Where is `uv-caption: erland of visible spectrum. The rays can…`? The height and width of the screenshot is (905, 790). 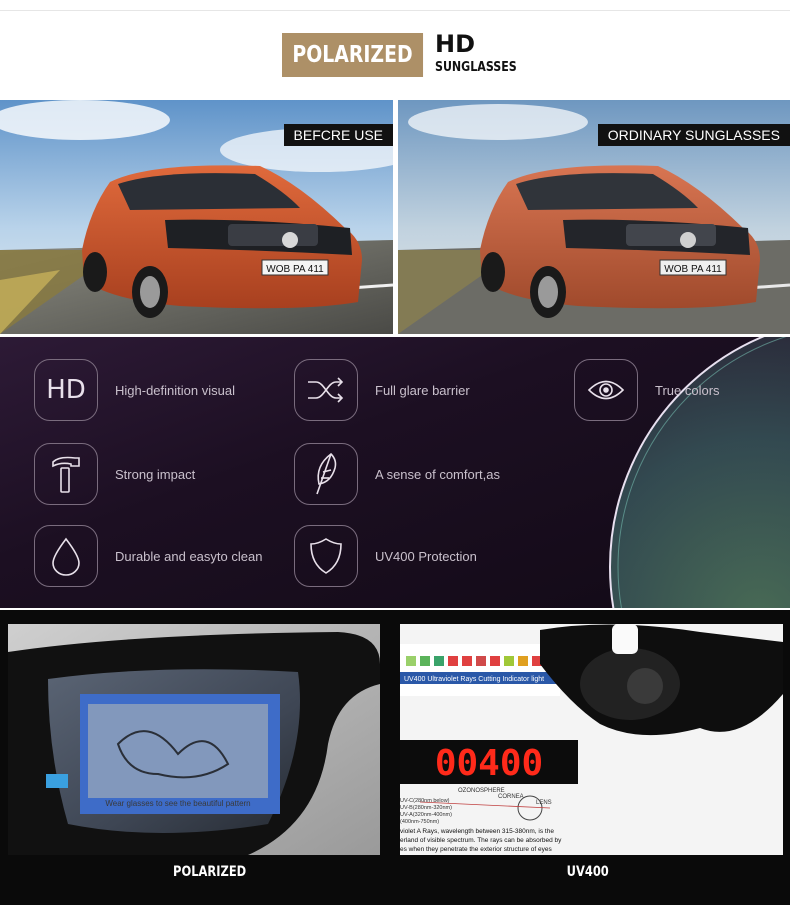
uv-caption: erland of visible spectrum. The rays can… is located at coordinates (481, 840).